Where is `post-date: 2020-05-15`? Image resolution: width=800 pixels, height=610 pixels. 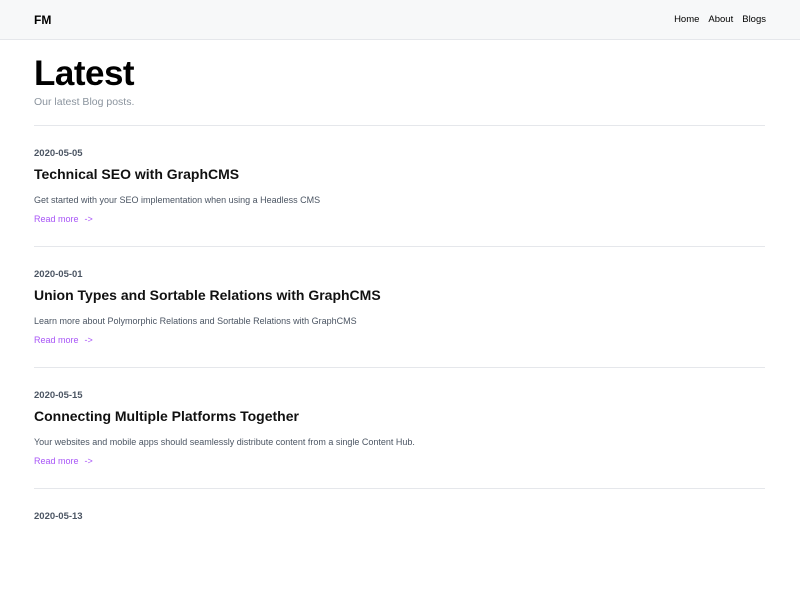 post-date: 2020-05-15 is located at coordinates (58, 395).